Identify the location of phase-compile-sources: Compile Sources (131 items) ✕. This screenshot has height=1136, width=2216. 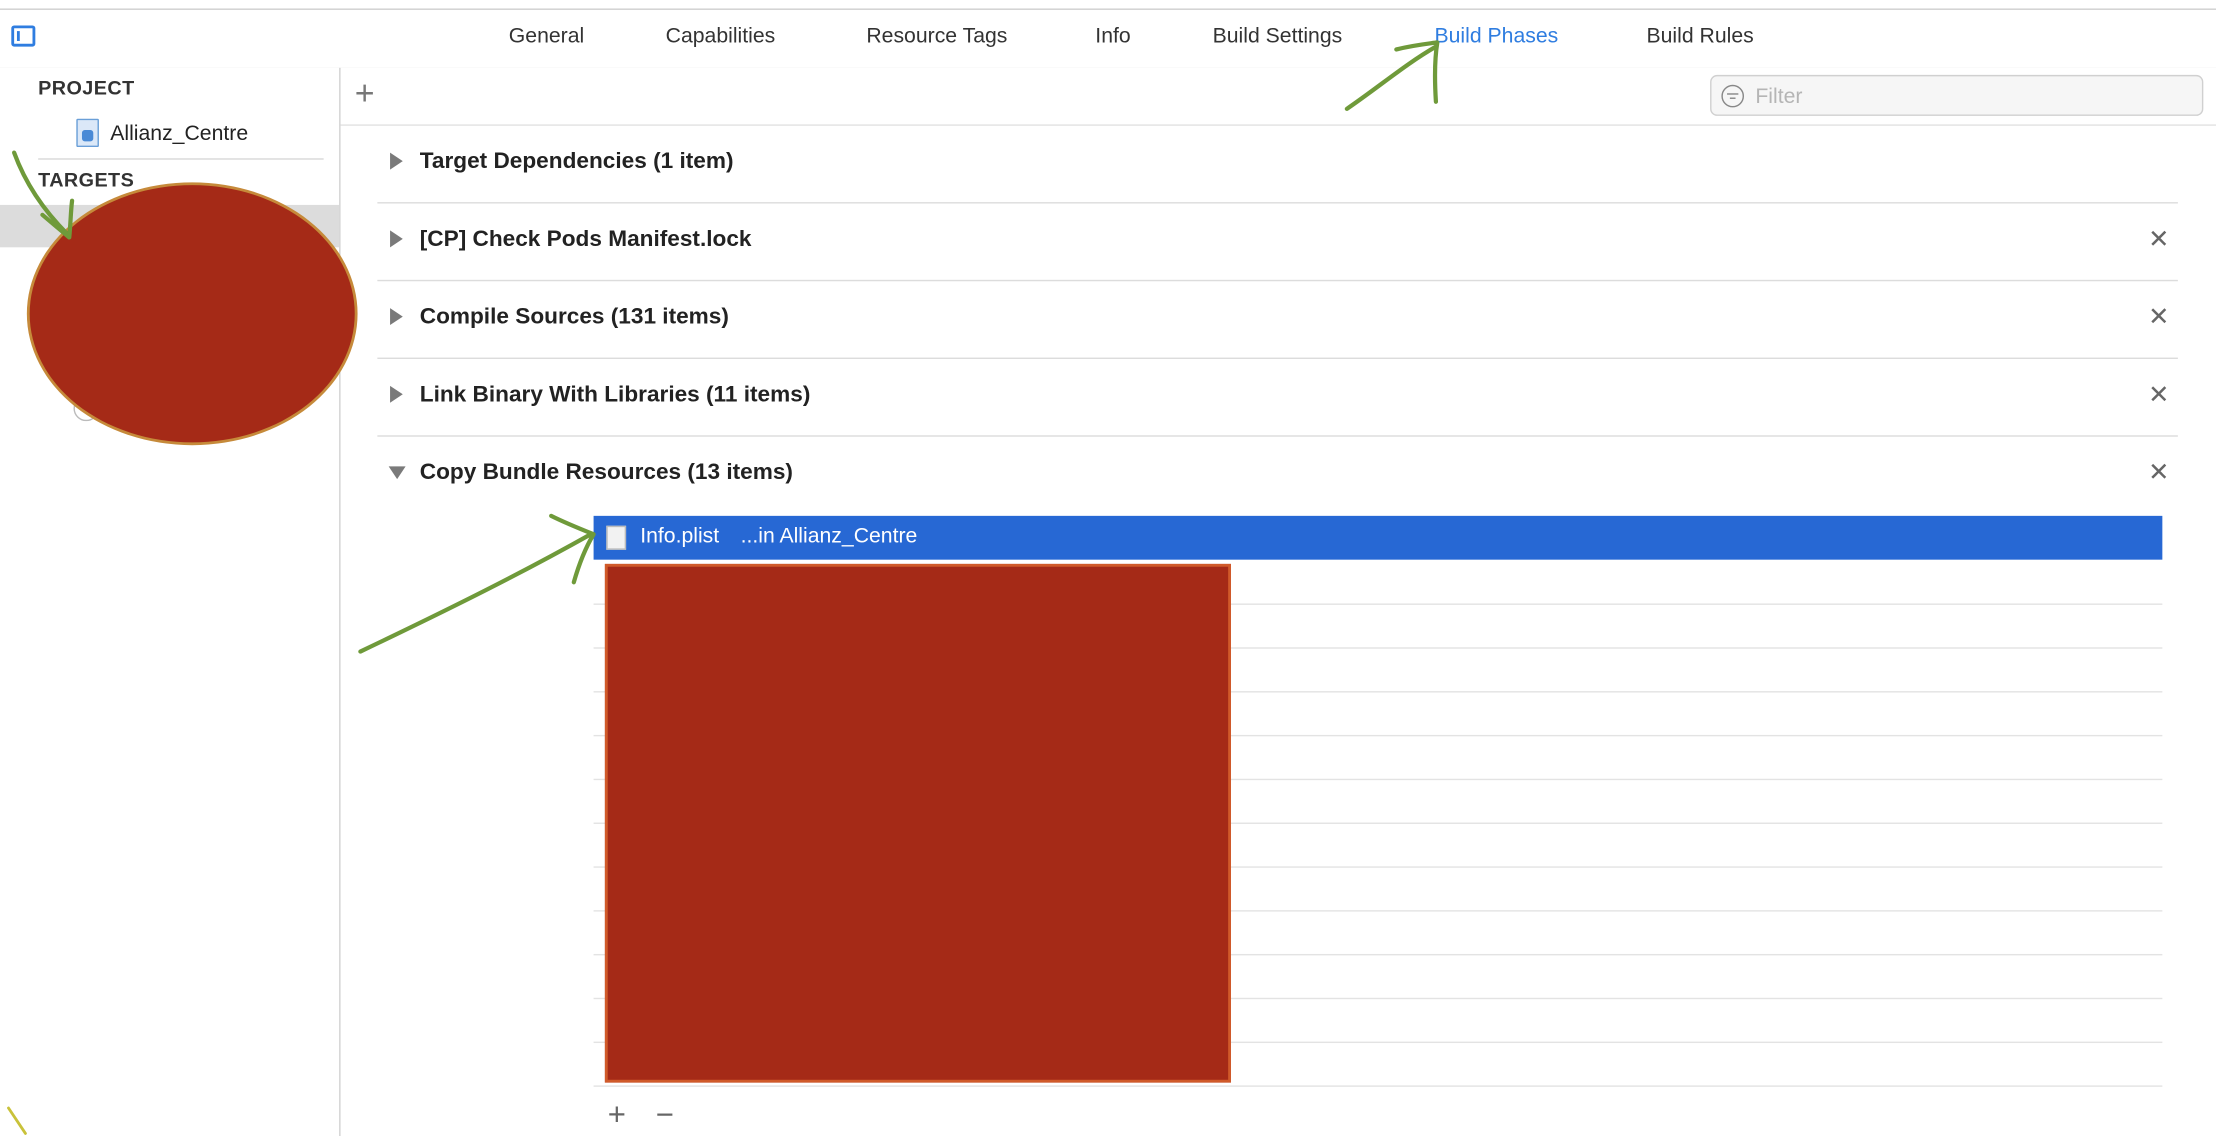
(1277, 319).